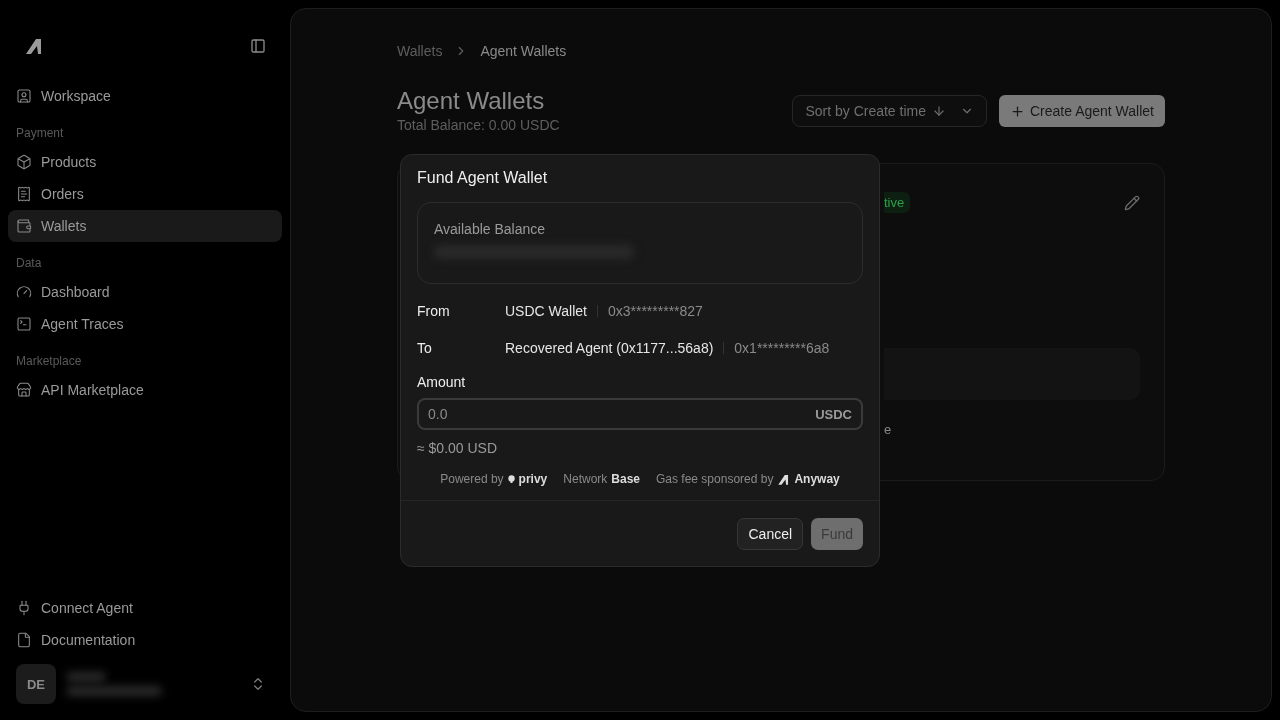 The height and width of the screenshot is (720, 1280). What do you see at coordinates (1082, 111) in the screenshot?
I see `create-wallet-button: Create Agent Wallet` at bounding box center [1082, 111].